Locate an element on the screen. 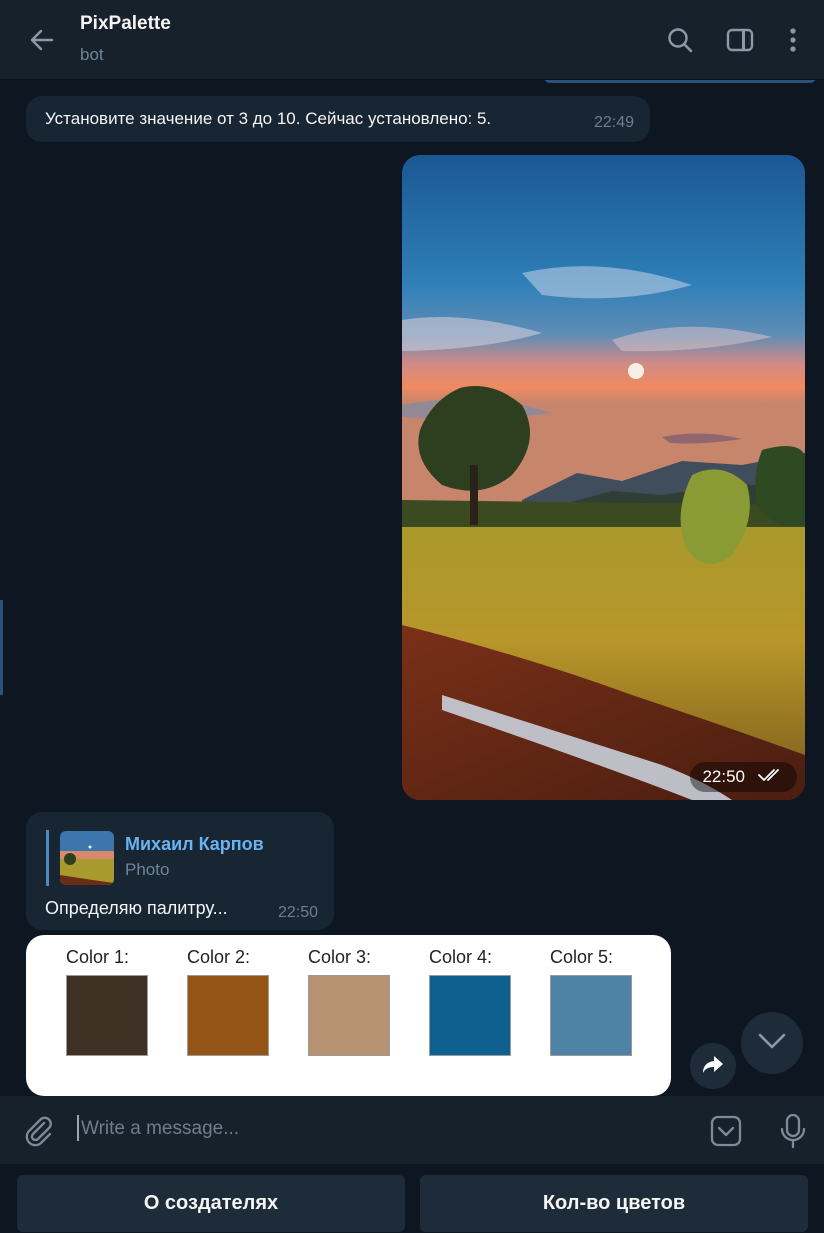 Image resolution: width=824 pixels, height=1233 pixels. sidebar-toggle-icon is located at coordinates (740, 40).